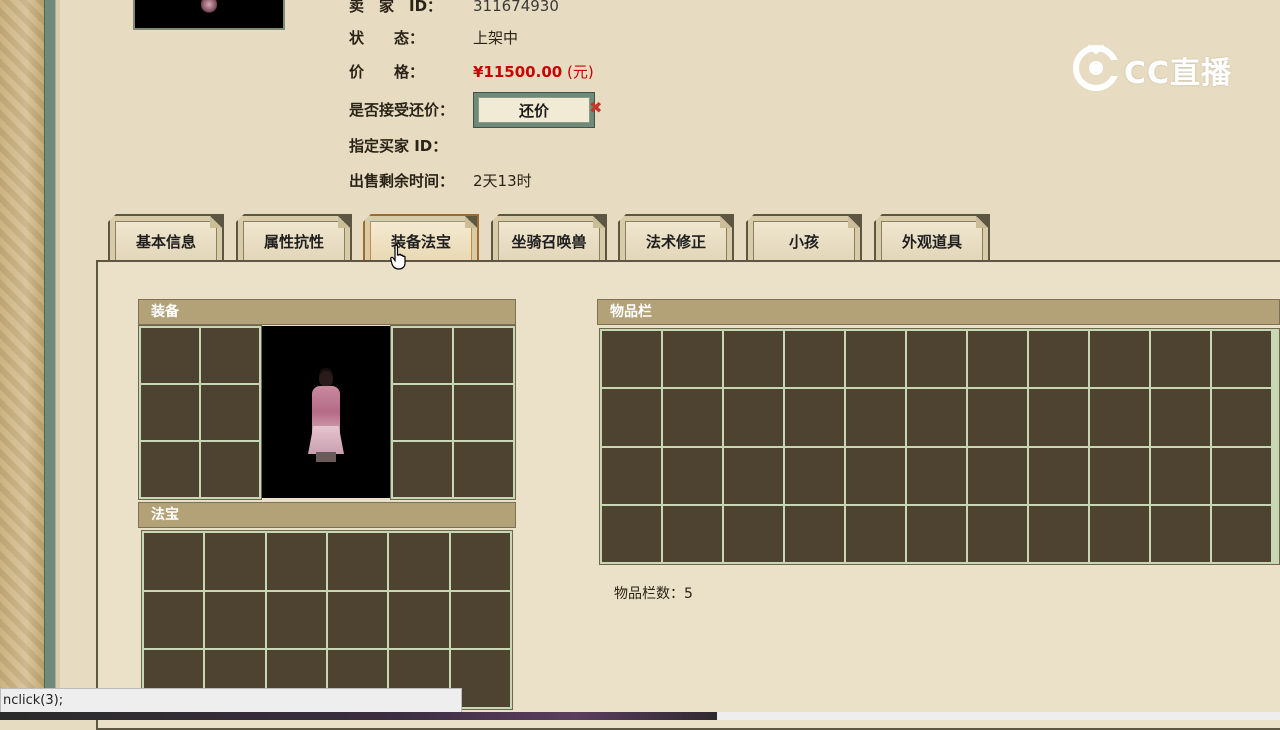 The width and height of the screenshot is (1280, 730). I want to click on seller-id-value: 311674930, so click(516, 7).